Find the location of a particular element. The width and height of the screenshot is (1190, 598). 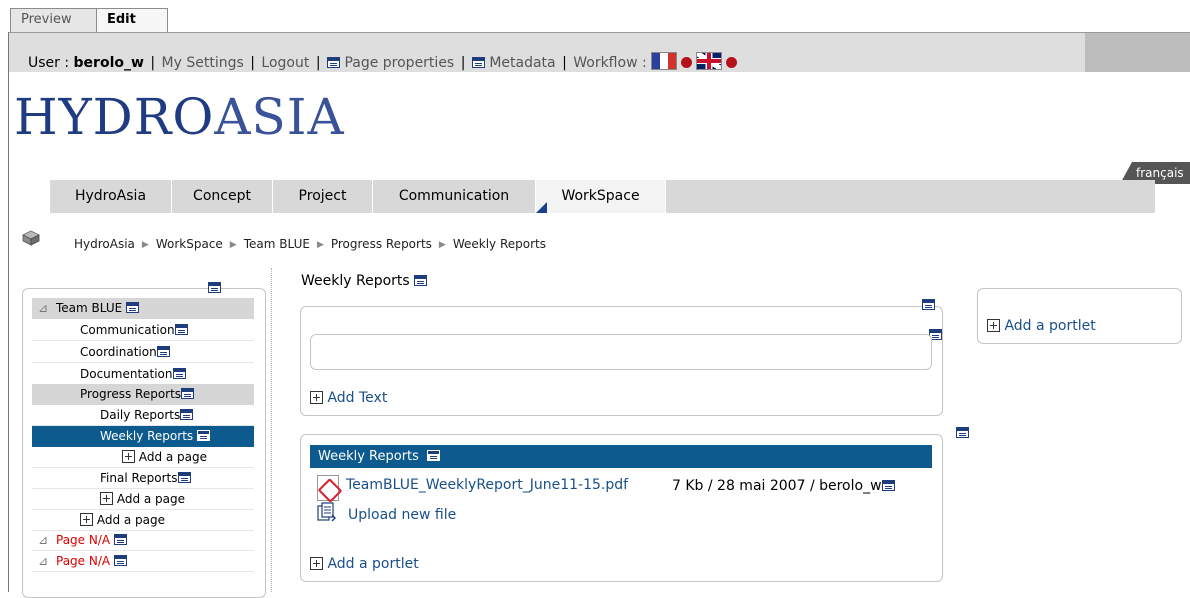

page-title: Weekly Reports is located at coordinates (364, 281).